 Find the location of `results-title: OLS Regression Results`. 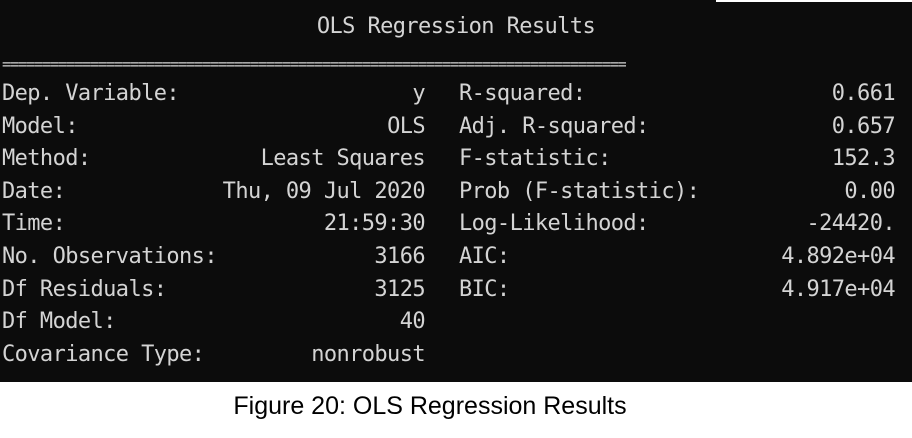

results-title: OLS Regression Results is located at coordinates (456, 26).